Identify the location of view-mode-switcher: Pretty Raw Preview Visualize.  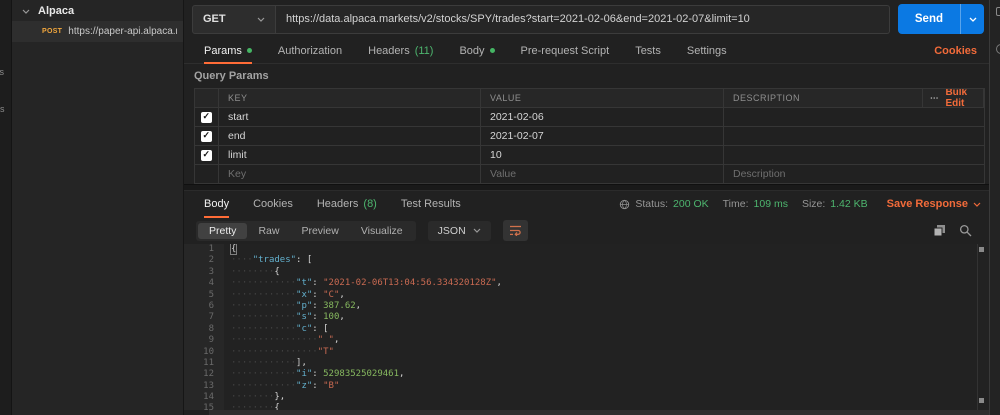
(306, 230).